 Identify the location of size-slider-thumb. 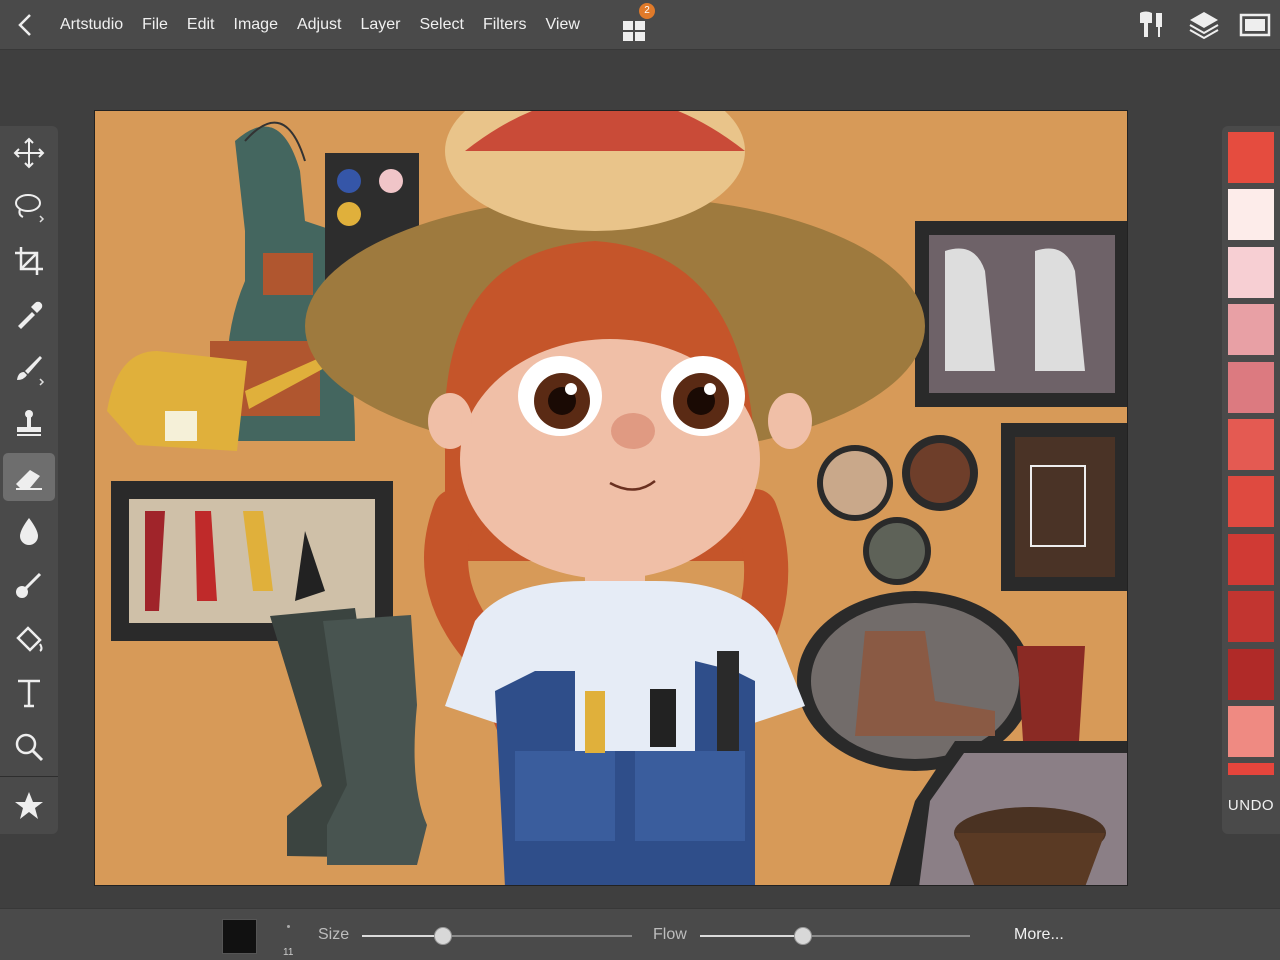
(443, 936).